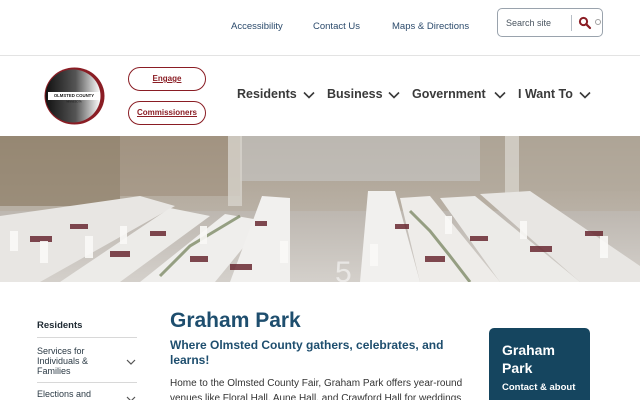 The height and width of the screenshot is (400, 640). I want to click on nav-residents: Residents, so click(267, 94).